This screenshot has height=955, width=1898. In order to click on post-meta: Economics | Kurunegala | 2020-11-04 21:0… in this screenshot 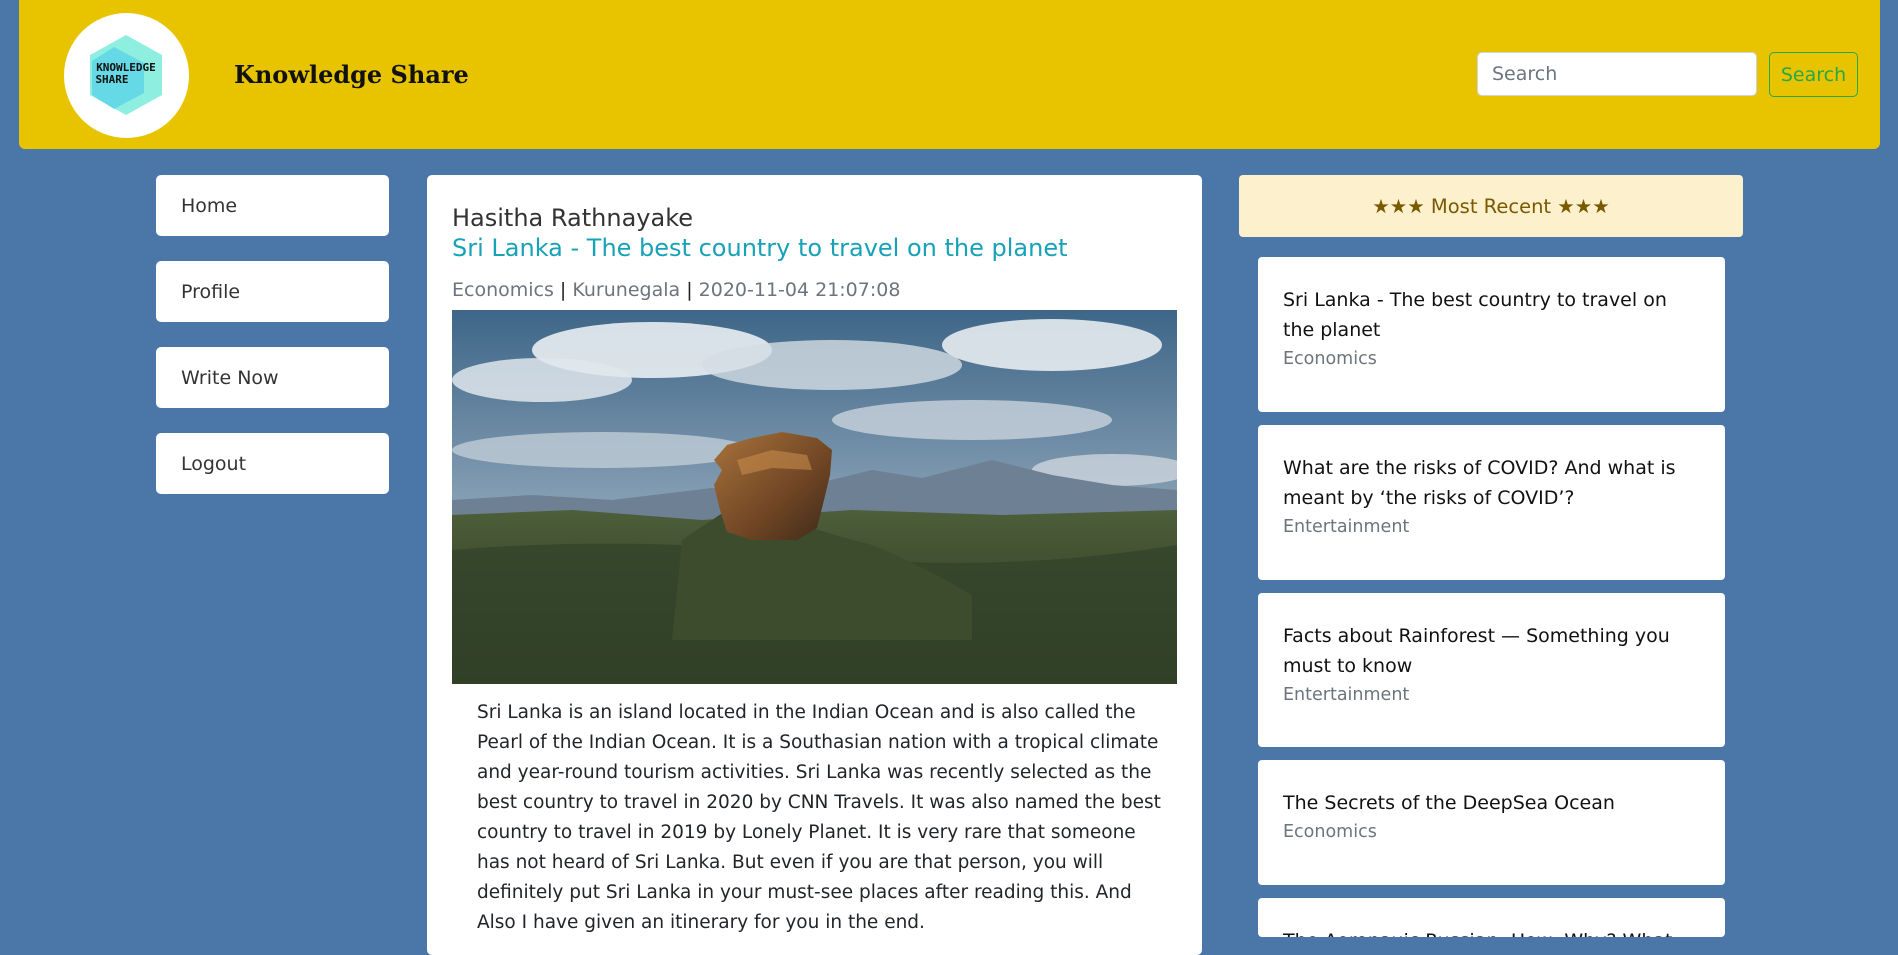, I will do `click(676, 290)`.